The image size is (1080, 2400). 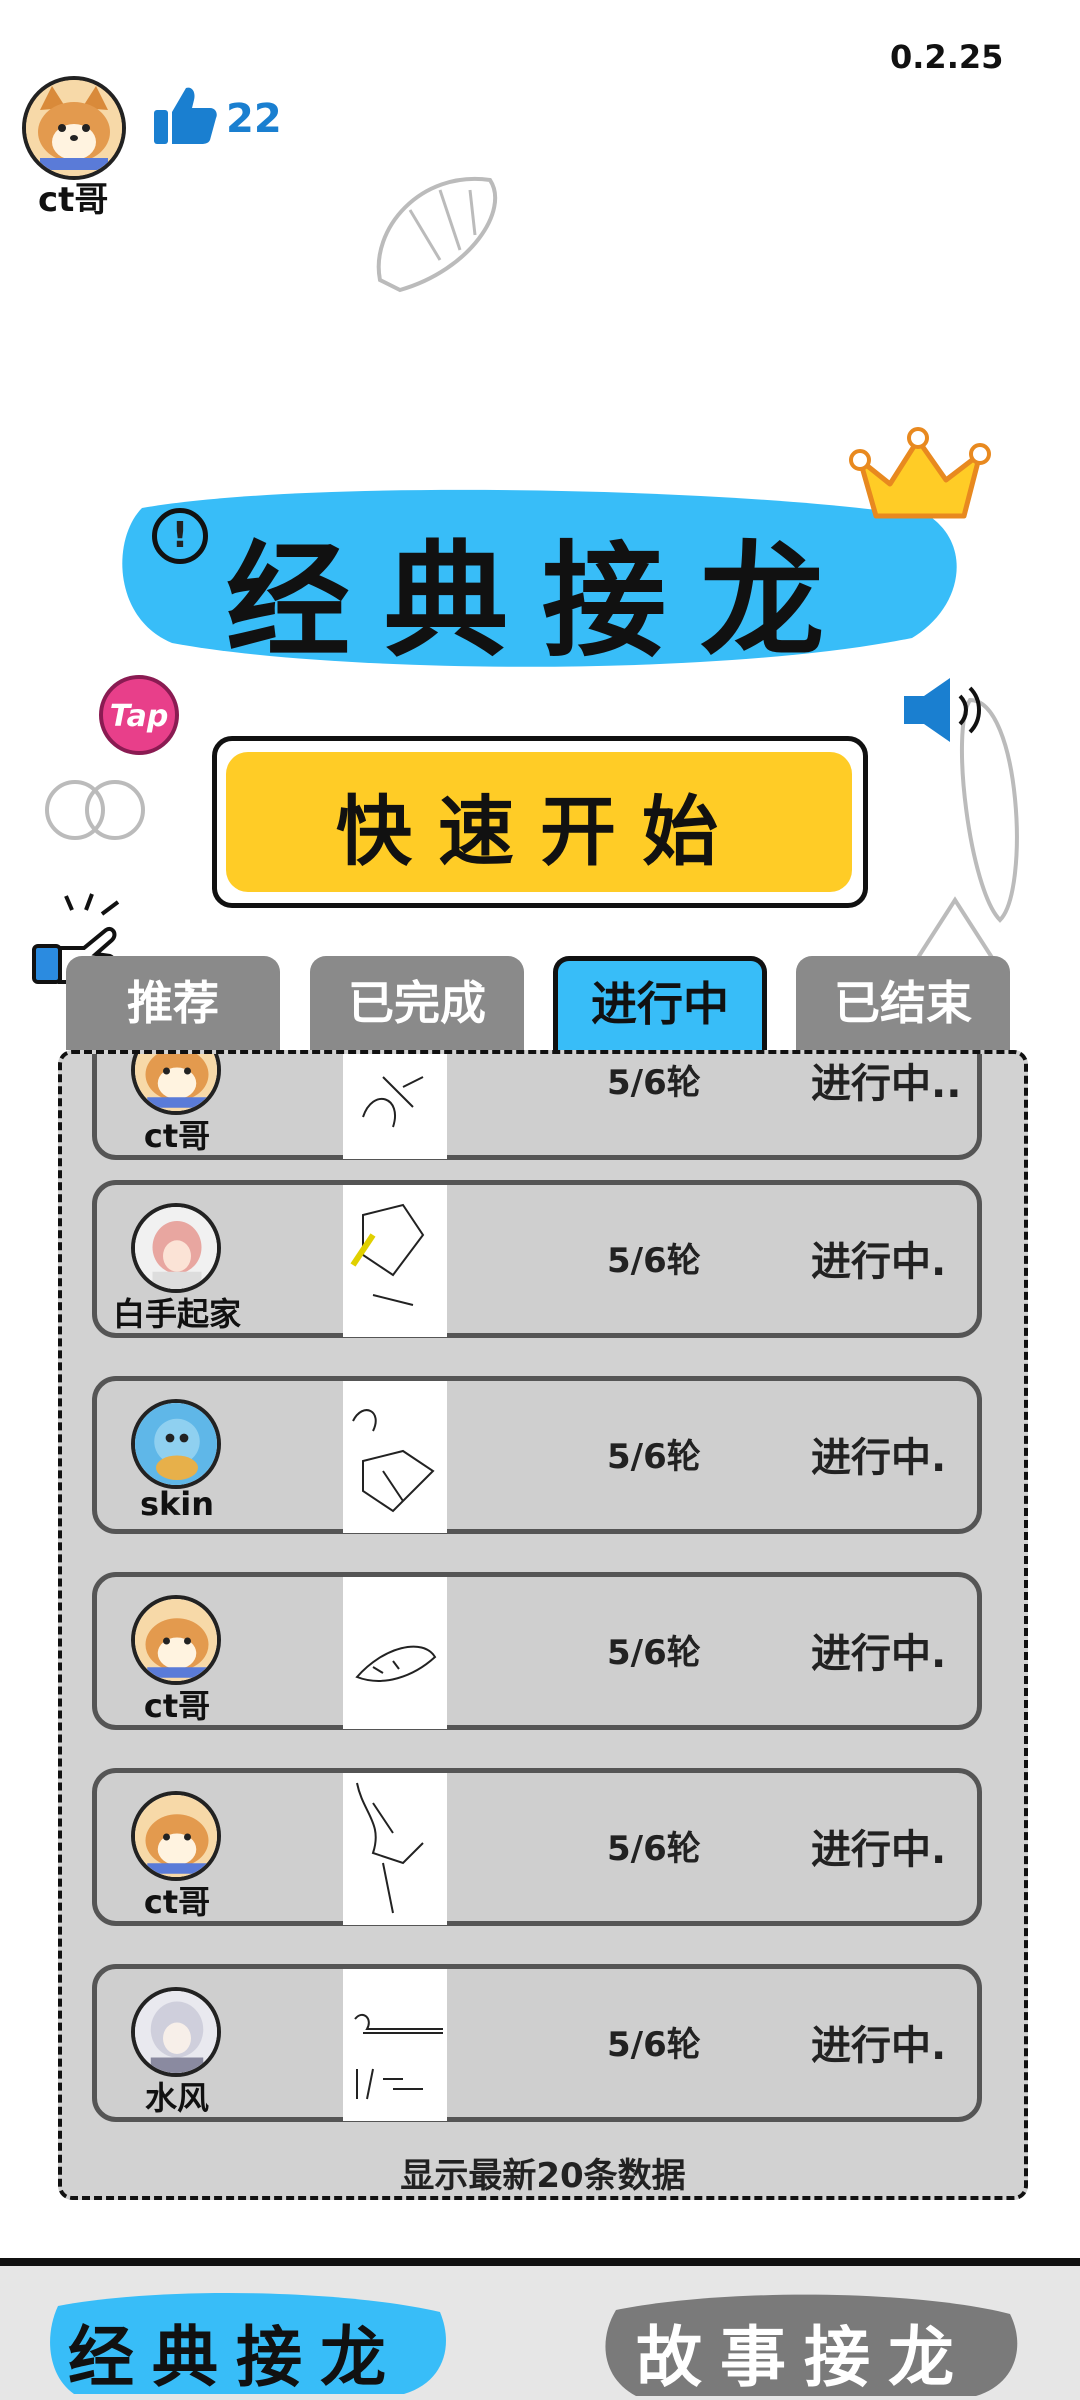 I want to click on game-status: 进行中.., so click(x=886, y=1084).